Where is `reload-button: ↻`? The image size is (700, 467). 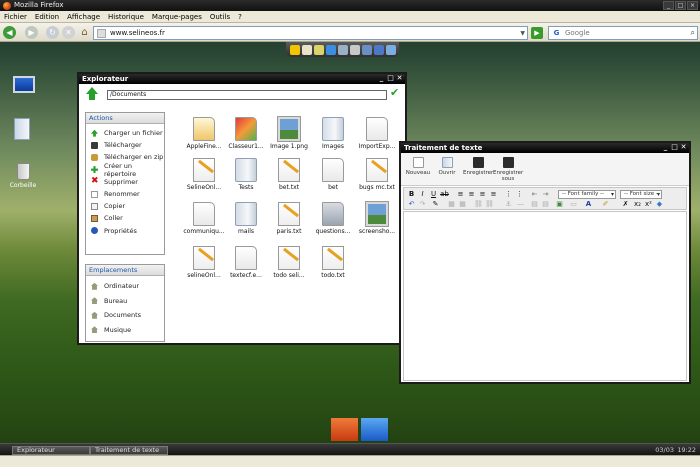 reload-button: ↻ is located at coordinates (52, 32).